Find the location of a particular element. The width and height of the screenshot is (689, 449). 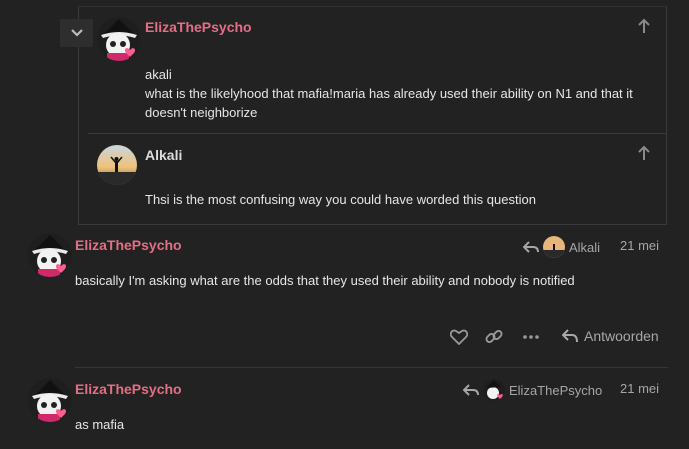

reply-to-link: ElizaThePsycho is located at coordinates (532, 390).